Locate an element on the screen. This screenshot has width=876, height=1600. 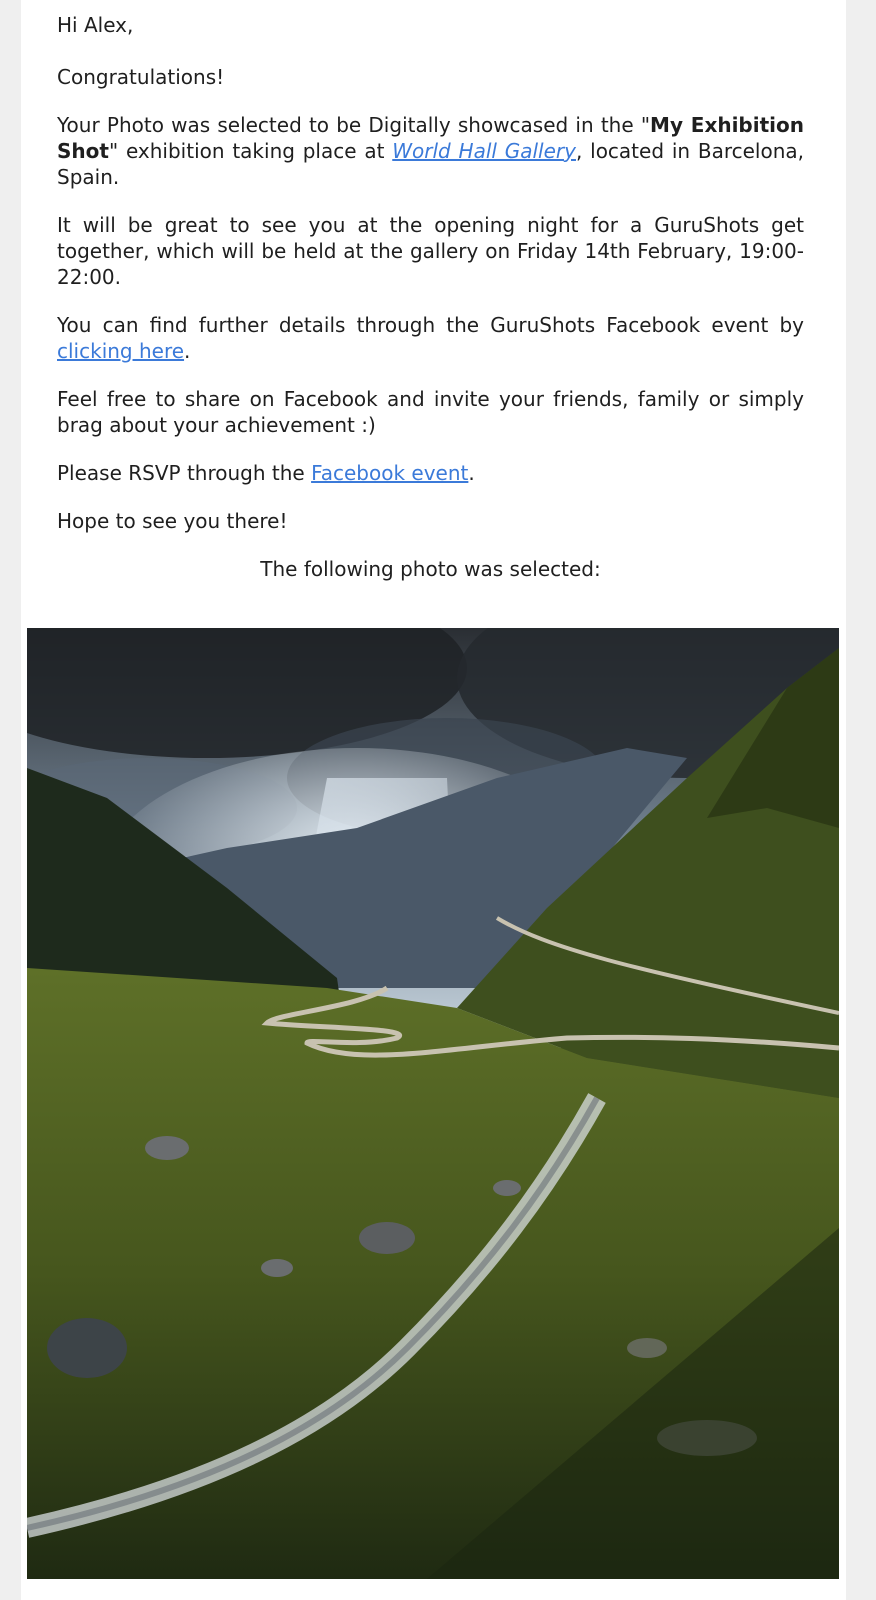
hope-text: Hope to see you there! is located at coordinates (172, 521).